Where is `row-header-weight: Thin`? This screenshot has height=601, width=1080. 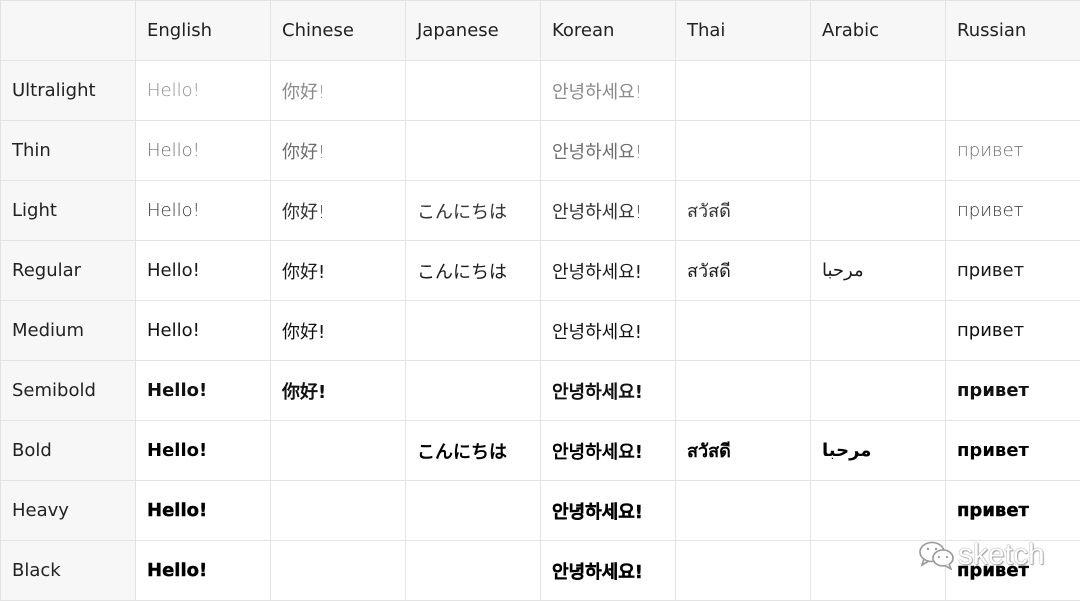
row-header-weight: Thin is located at coordinates (68, 150).